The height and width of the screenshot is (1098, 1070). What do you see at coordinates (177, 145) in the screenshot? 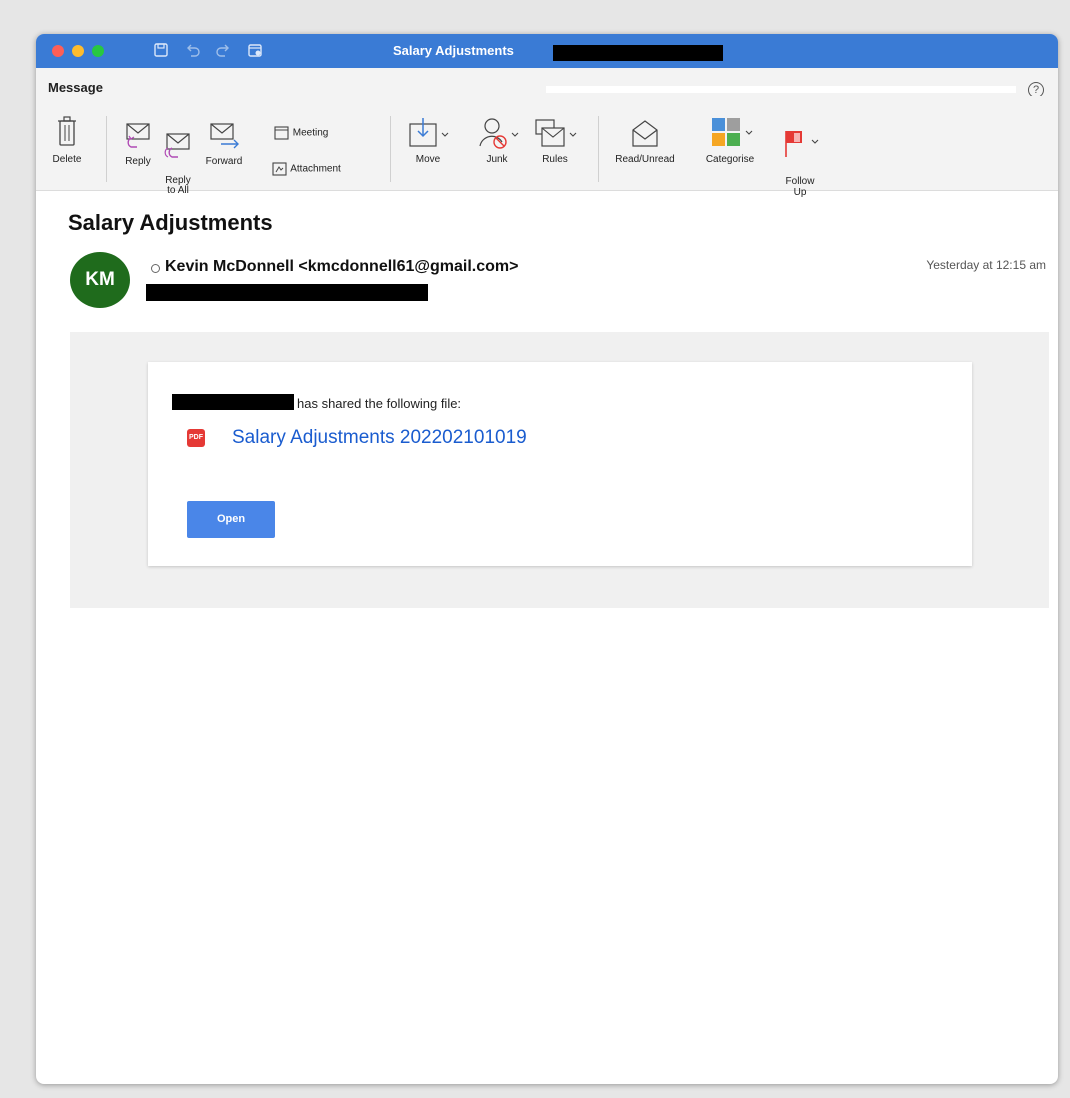
I see `reply-all-icon` at bounding box center [177, 145].